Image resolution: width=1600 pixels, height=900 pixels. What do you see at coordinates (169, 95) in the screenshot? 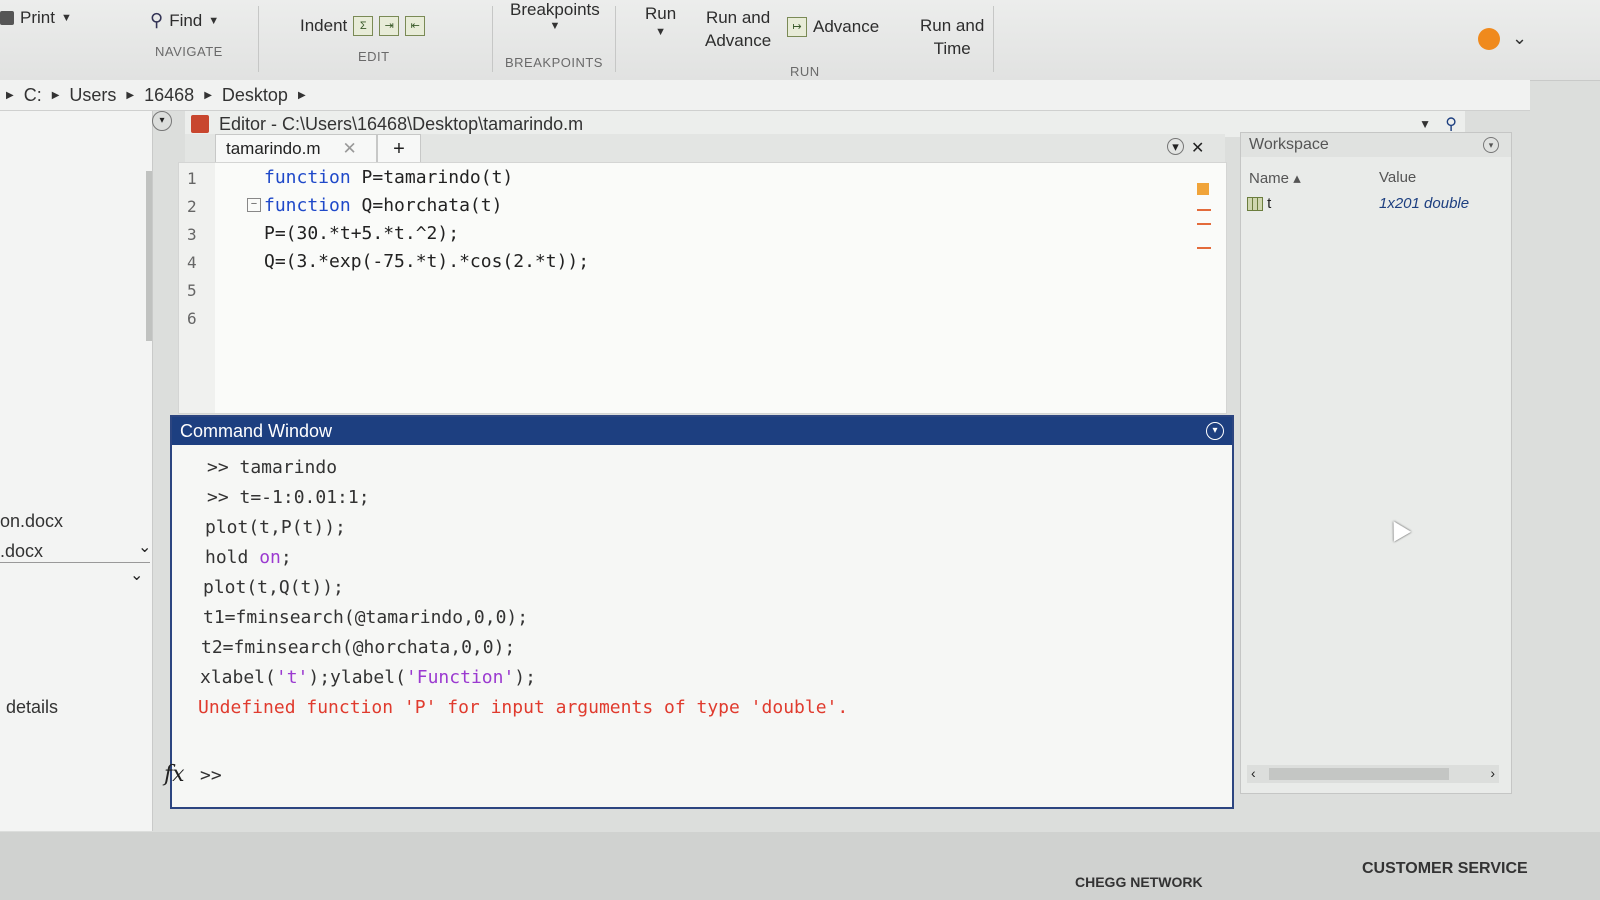
I see `breadcrumb-item: 16468` at bounding box center [169, 95].